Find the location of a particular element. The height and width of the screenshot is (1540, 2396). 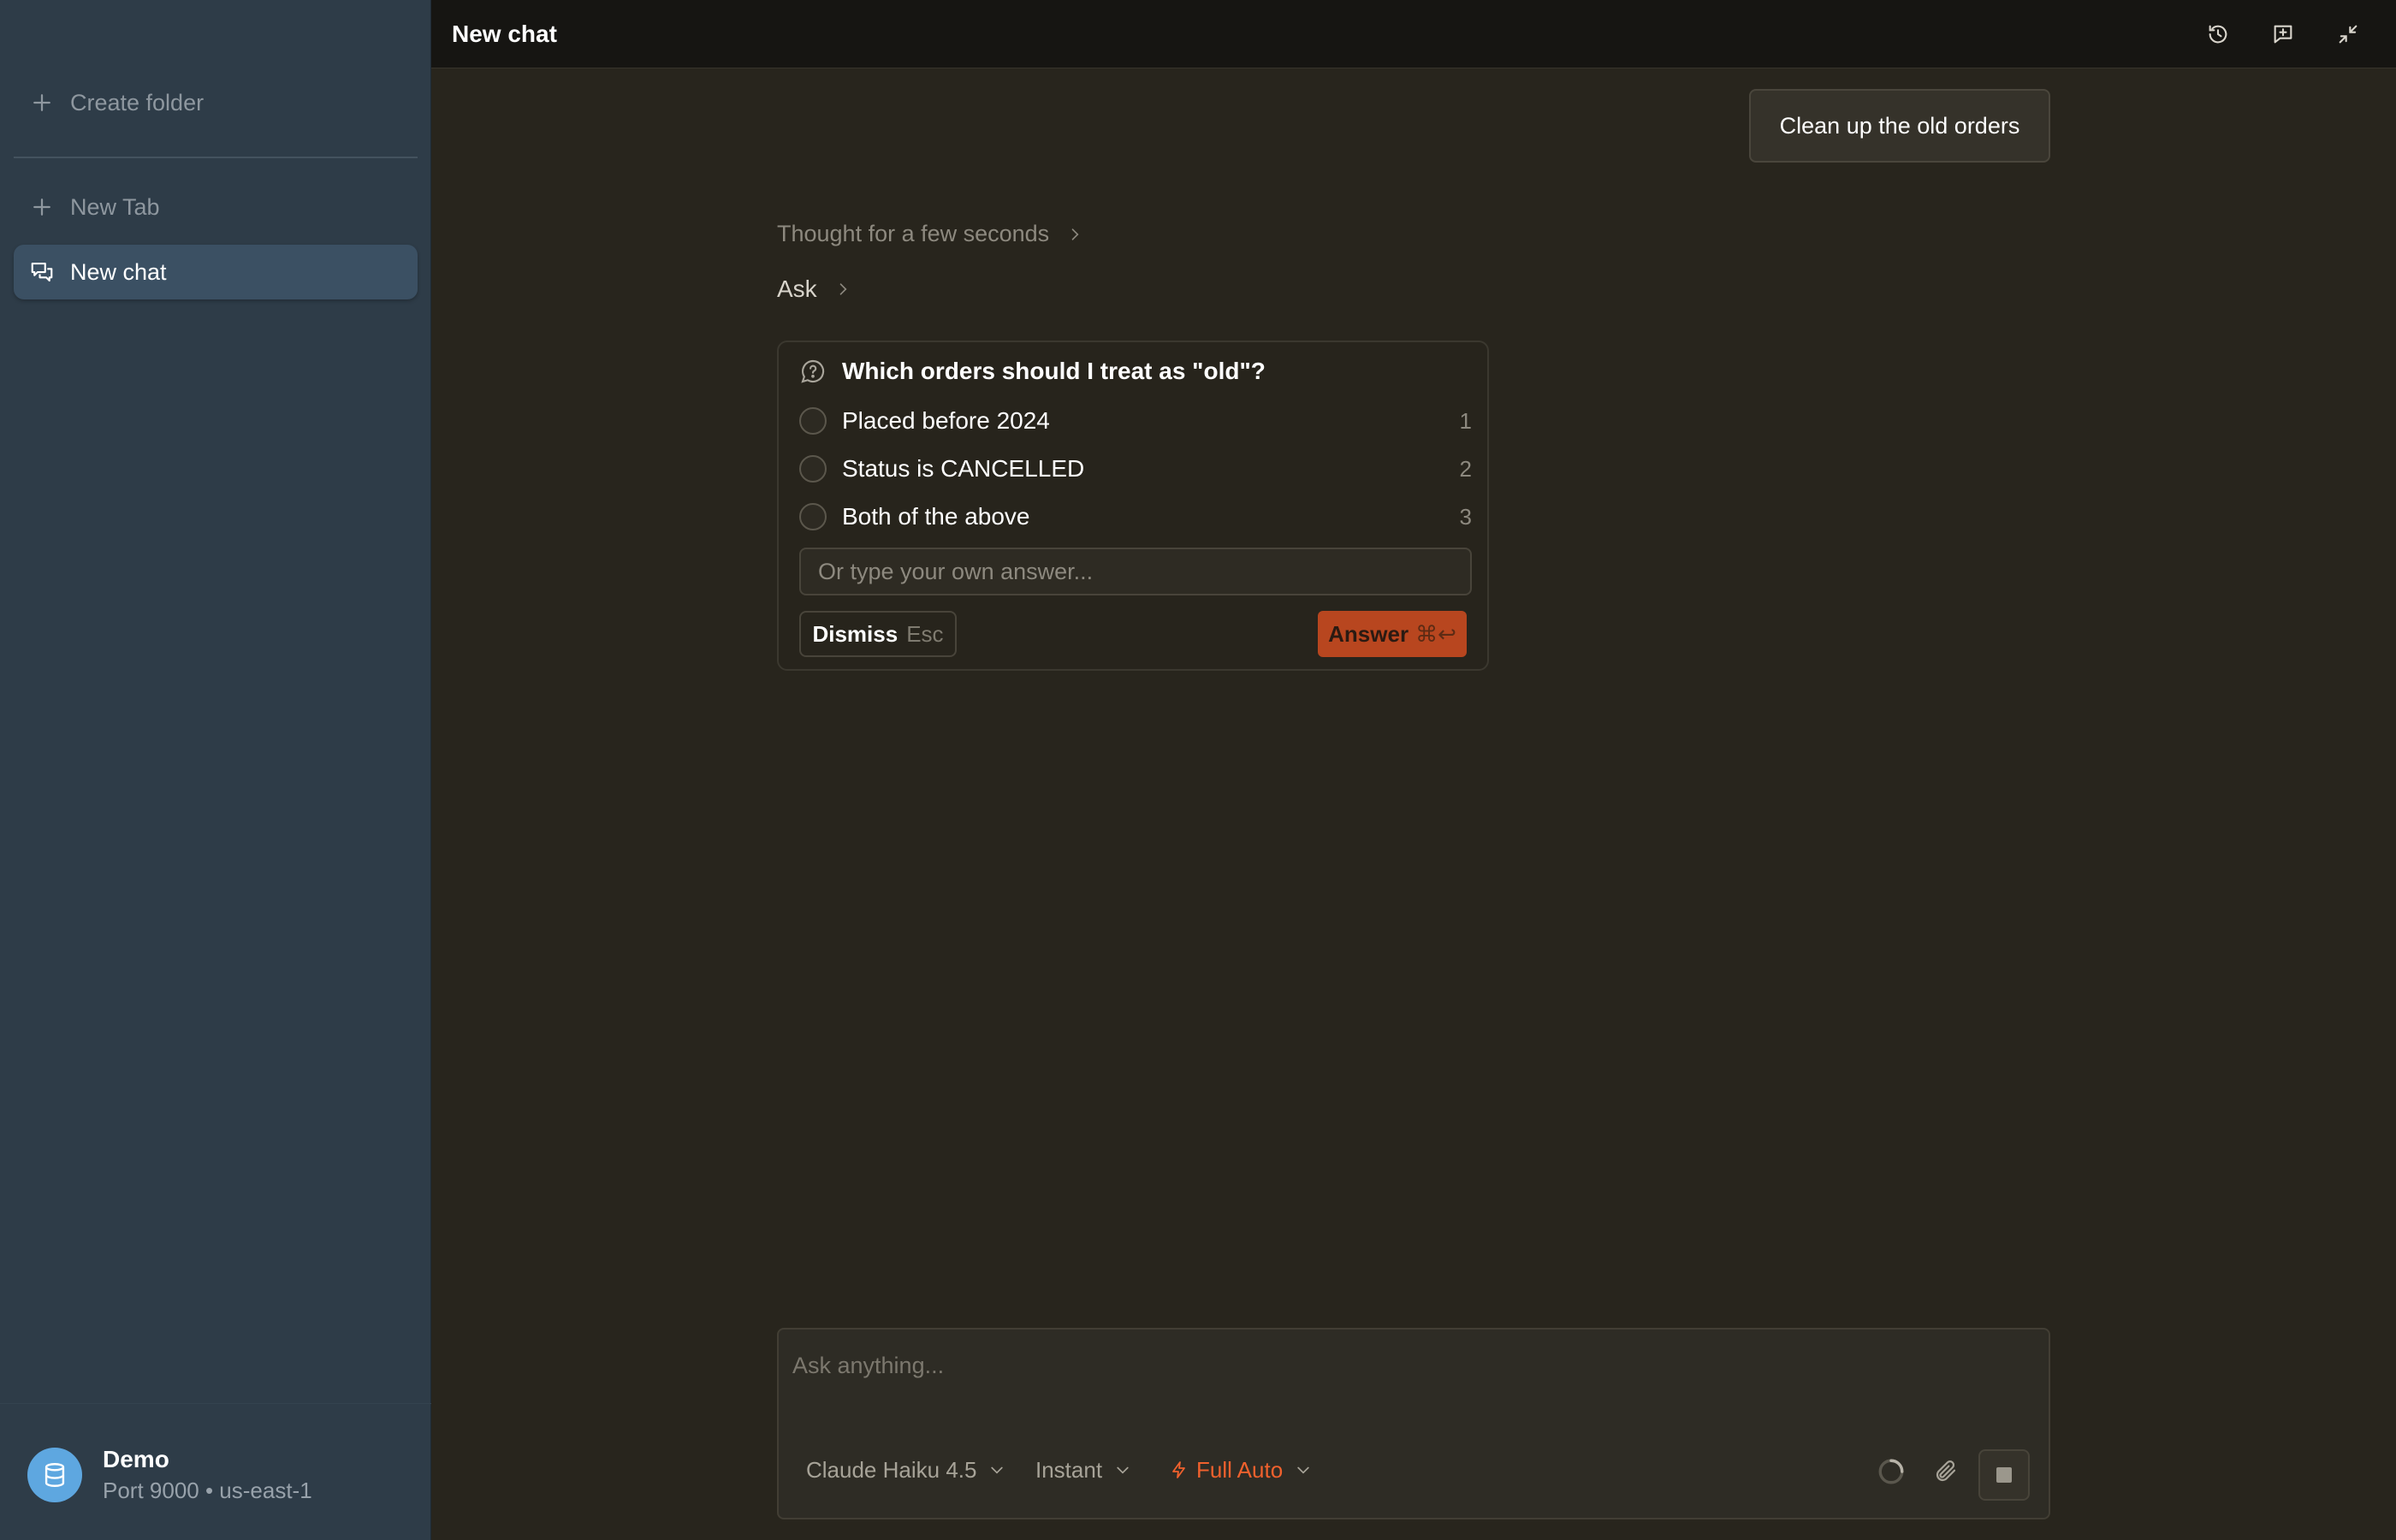

avatar is located at coordinates (54, 1475).